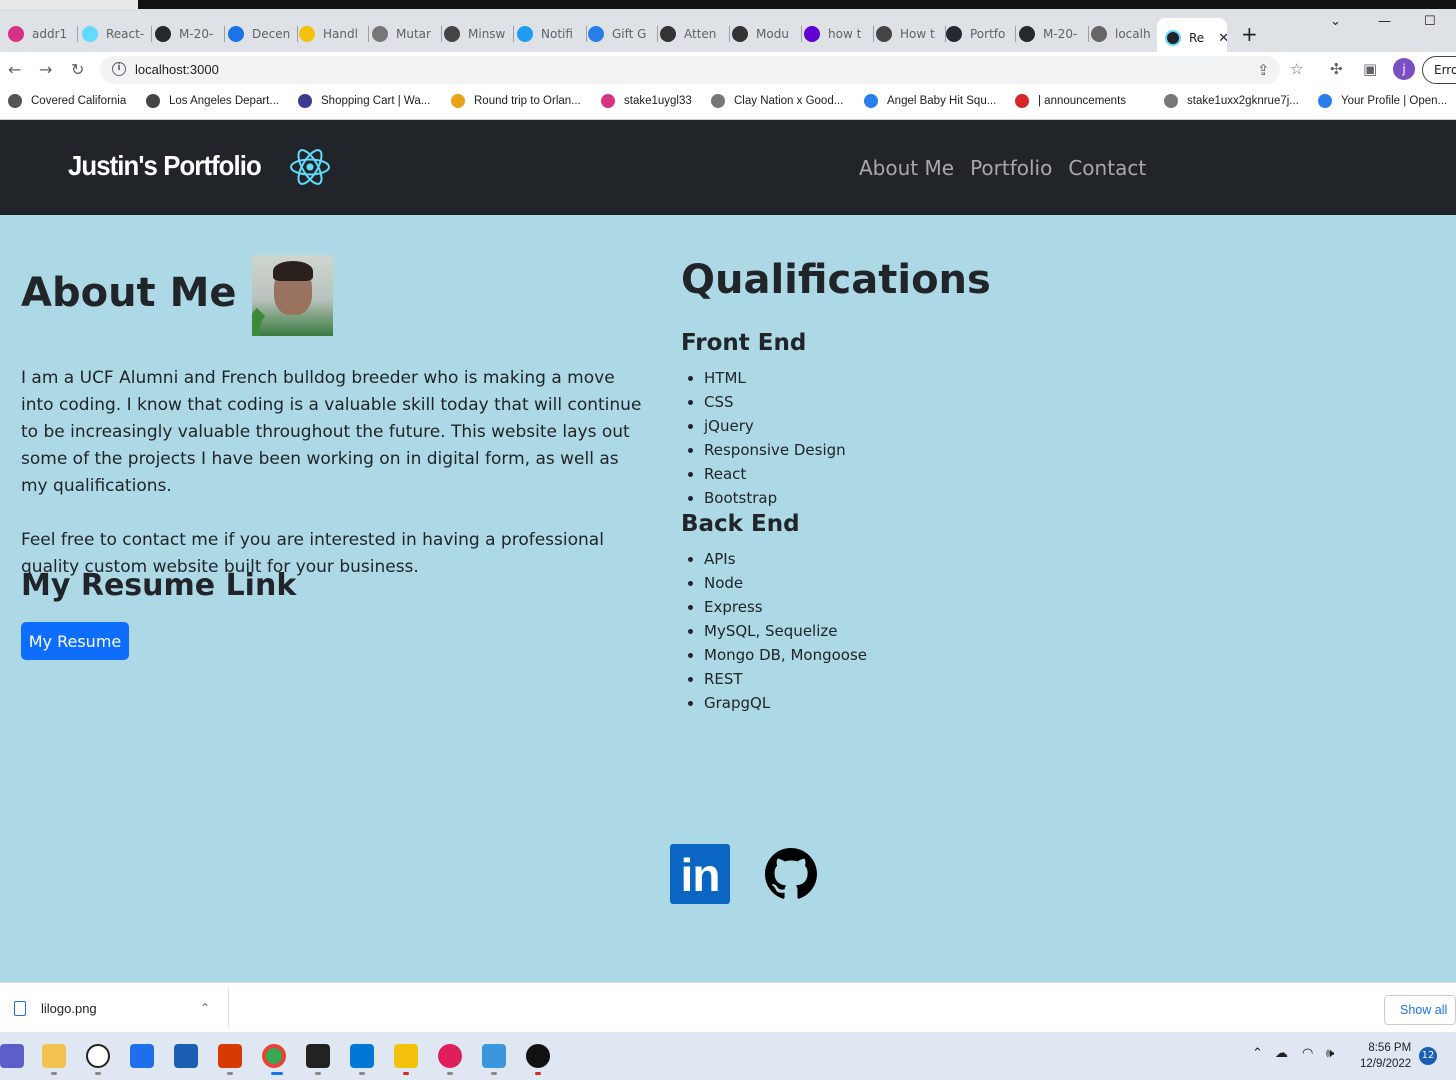  I want to click on tab-2: M-20-, so click(190, 34).